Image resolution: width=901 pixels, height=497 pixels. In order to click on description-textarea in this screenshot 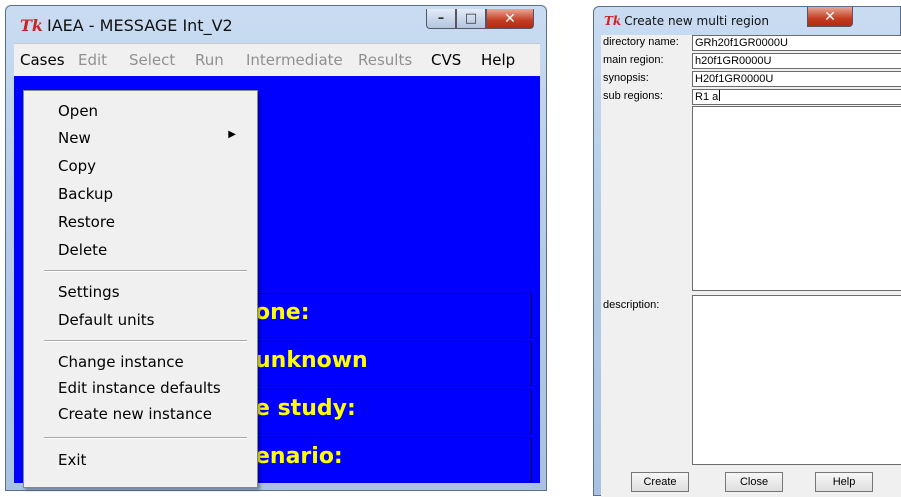, I will do `click(796, 380)`.